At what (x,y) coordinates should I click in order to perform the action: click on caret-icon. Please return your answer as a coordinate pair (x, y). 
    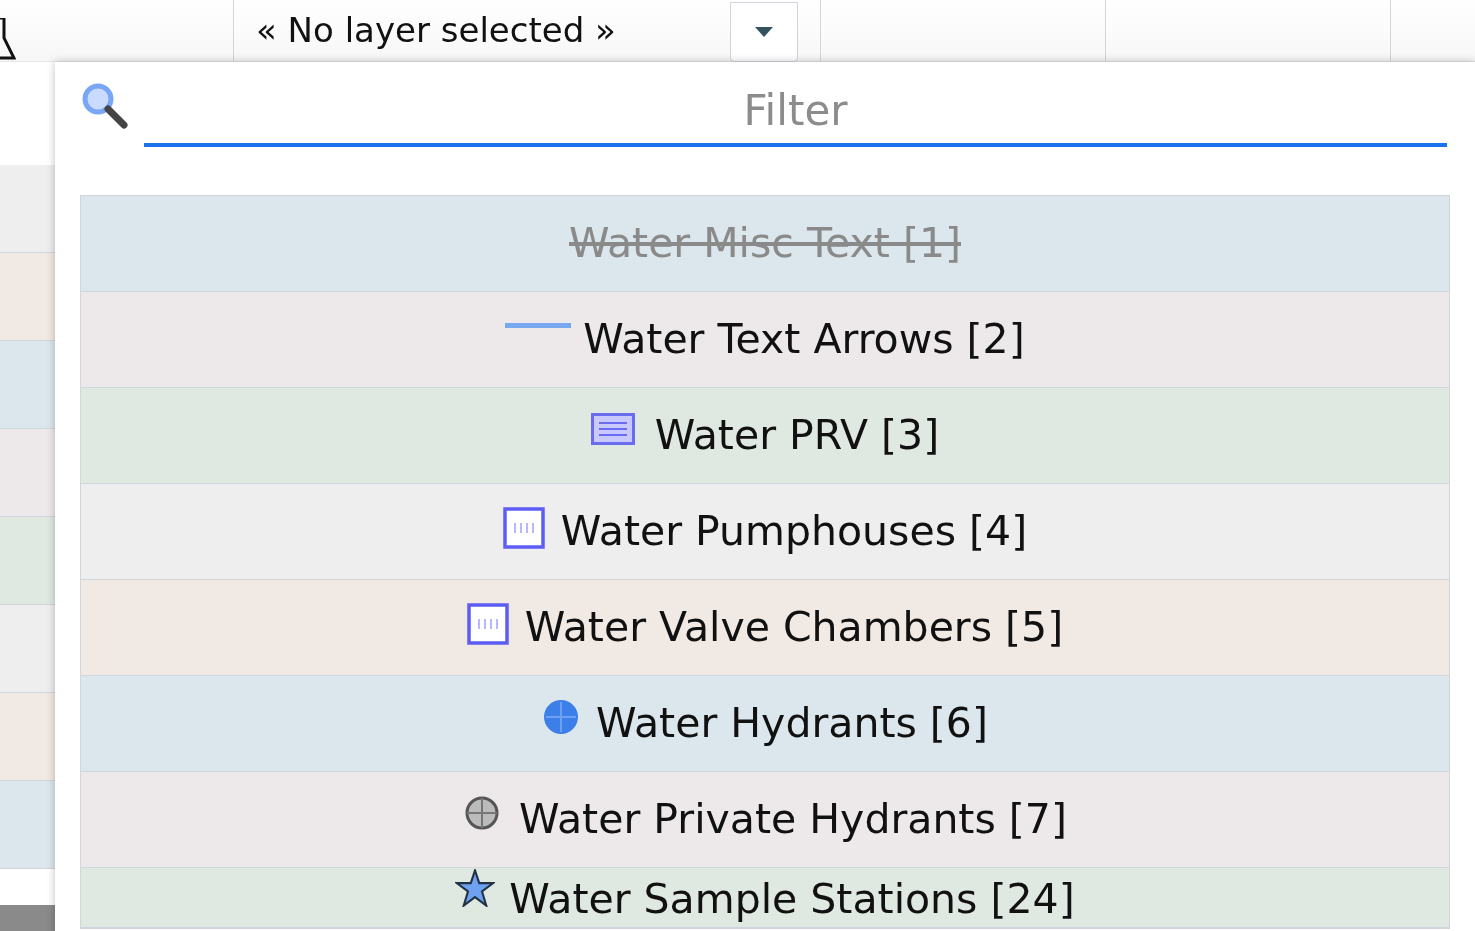
    Looking at the image, I should click on (764, 31).